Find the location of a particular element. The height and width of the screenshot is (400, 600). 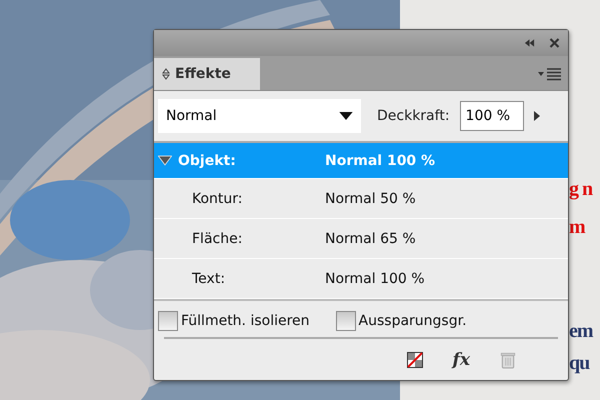

clear-effects-icon is located at coordinates (414, 359).